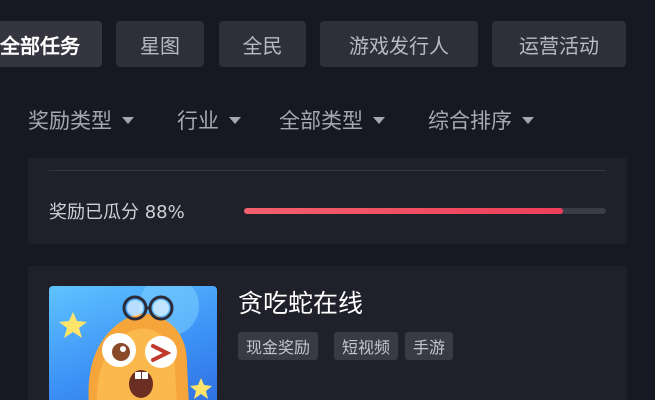  Describe the element at coordinates (429, 346) in the screenshot. I see `tag-mobile-game: 手游` at that location.